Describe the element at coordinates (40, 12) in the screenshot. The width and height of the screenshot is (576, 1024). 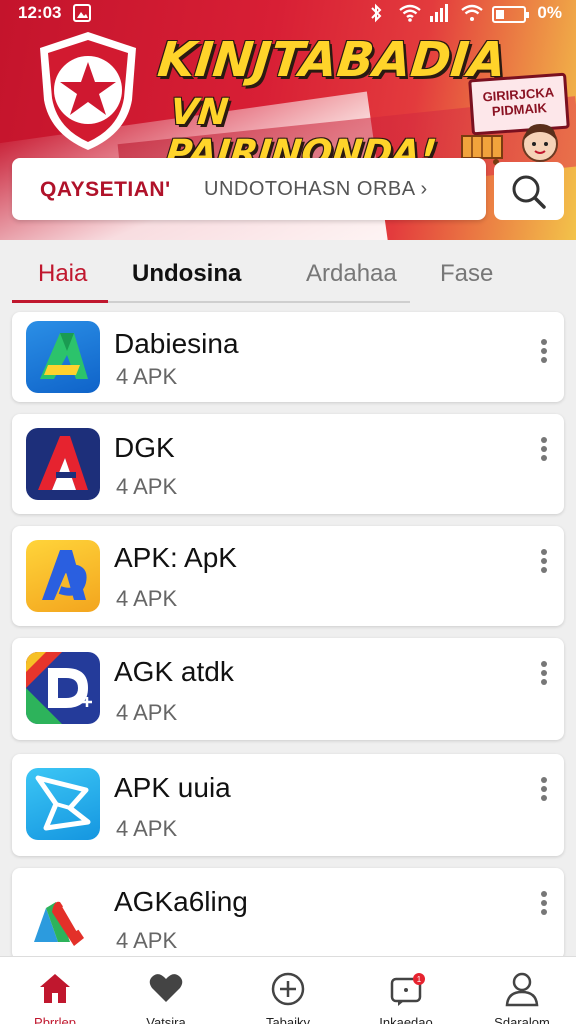
I see `status-time: 12:03` at that location.